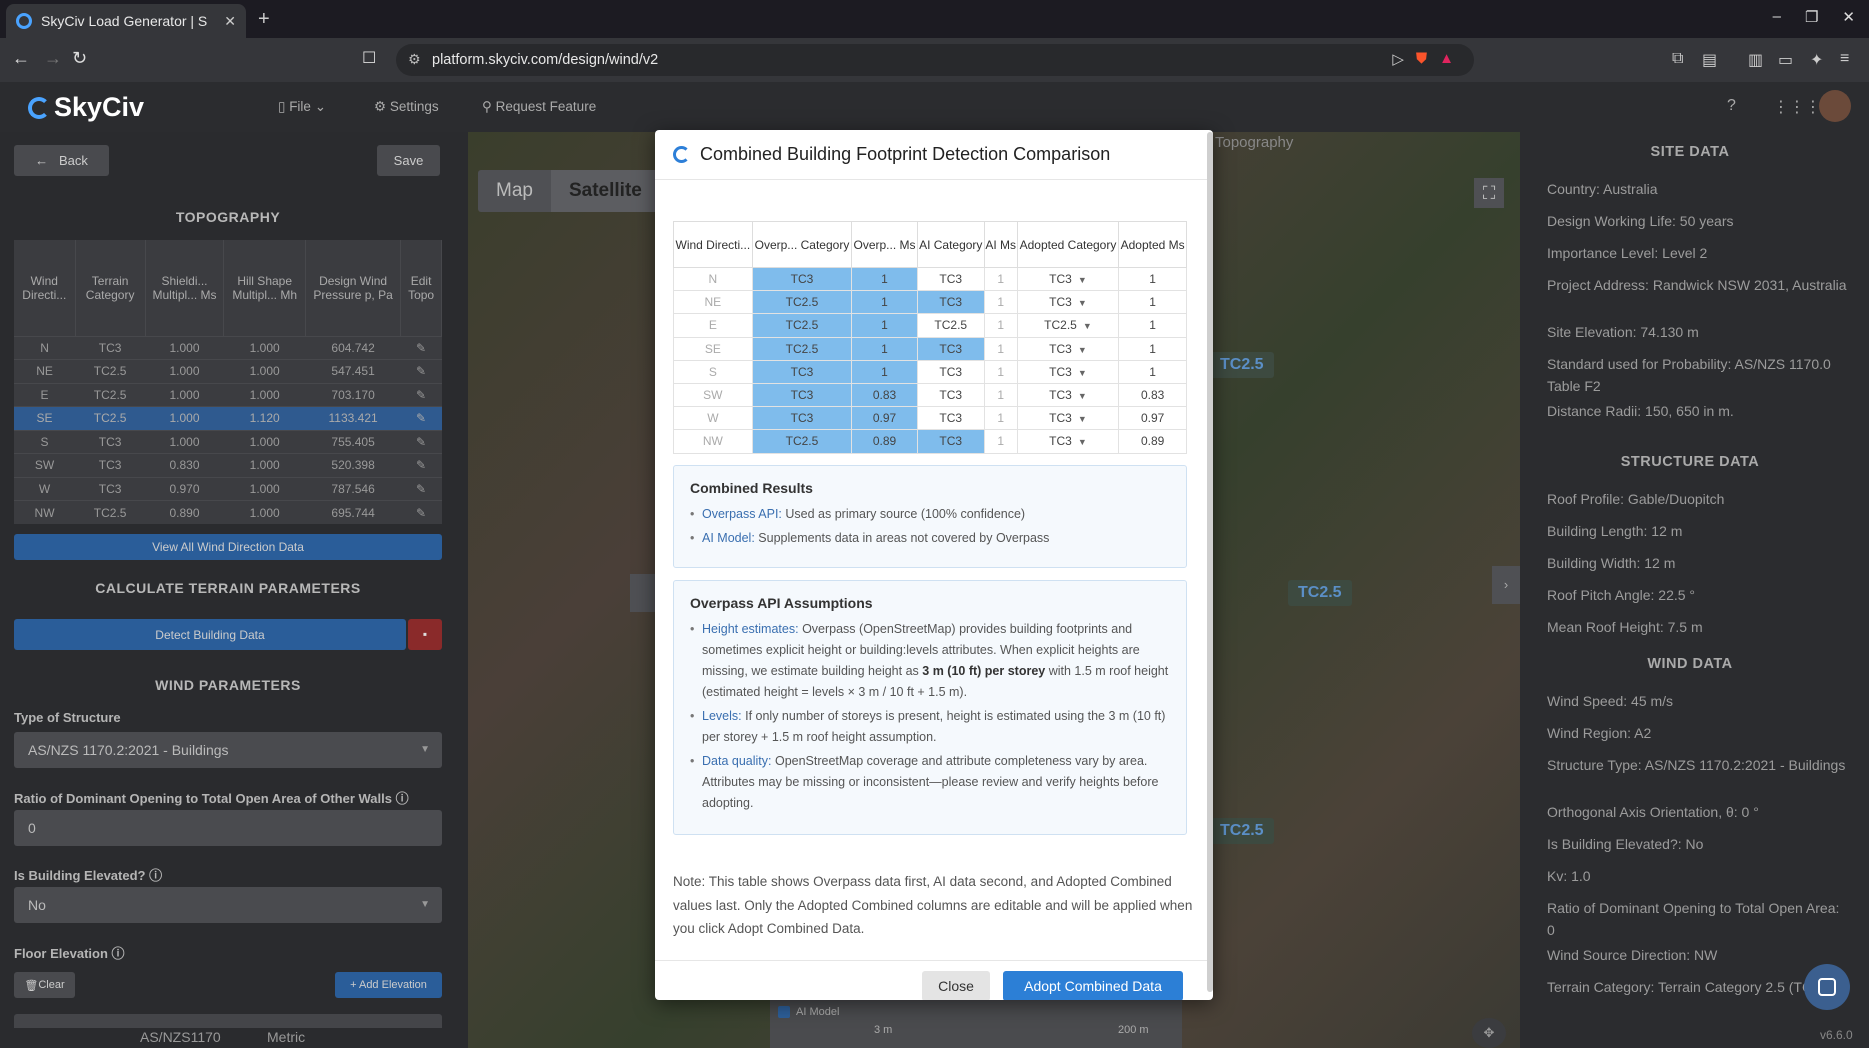 The height and width of the screenshot is (1048, 1869). What do you see at coordinates (228, 465) in the screenshot?
I see `table-row: SW TC3 0.830 1.000 520.398 ✎` at bounding box center [228, 465].